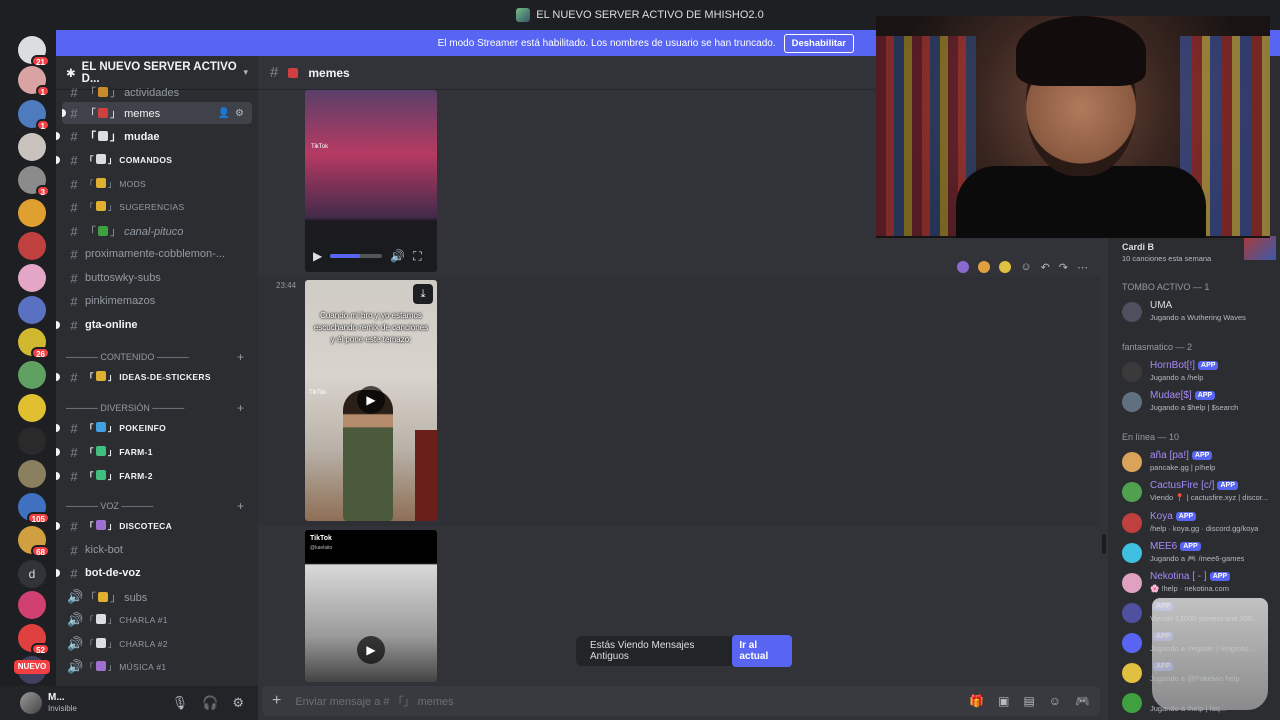 The width and height of the screenshot is (1280, 720). I want to click on microphone-icon: 🎙, so click(180, 703).